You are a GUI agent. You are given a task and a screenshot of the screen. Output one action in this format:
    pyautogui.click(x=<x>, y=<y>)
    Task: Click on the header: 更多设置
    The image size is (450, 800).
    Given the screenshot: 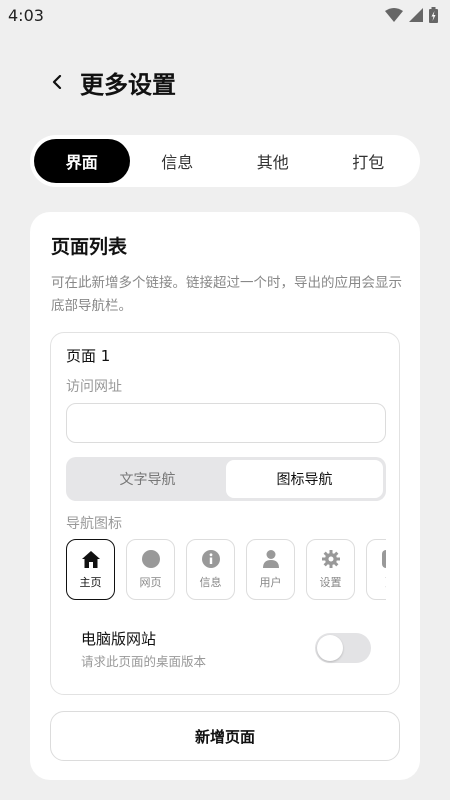 What is the action you would take?
    pyautogui.click(x=112, y=82)
    